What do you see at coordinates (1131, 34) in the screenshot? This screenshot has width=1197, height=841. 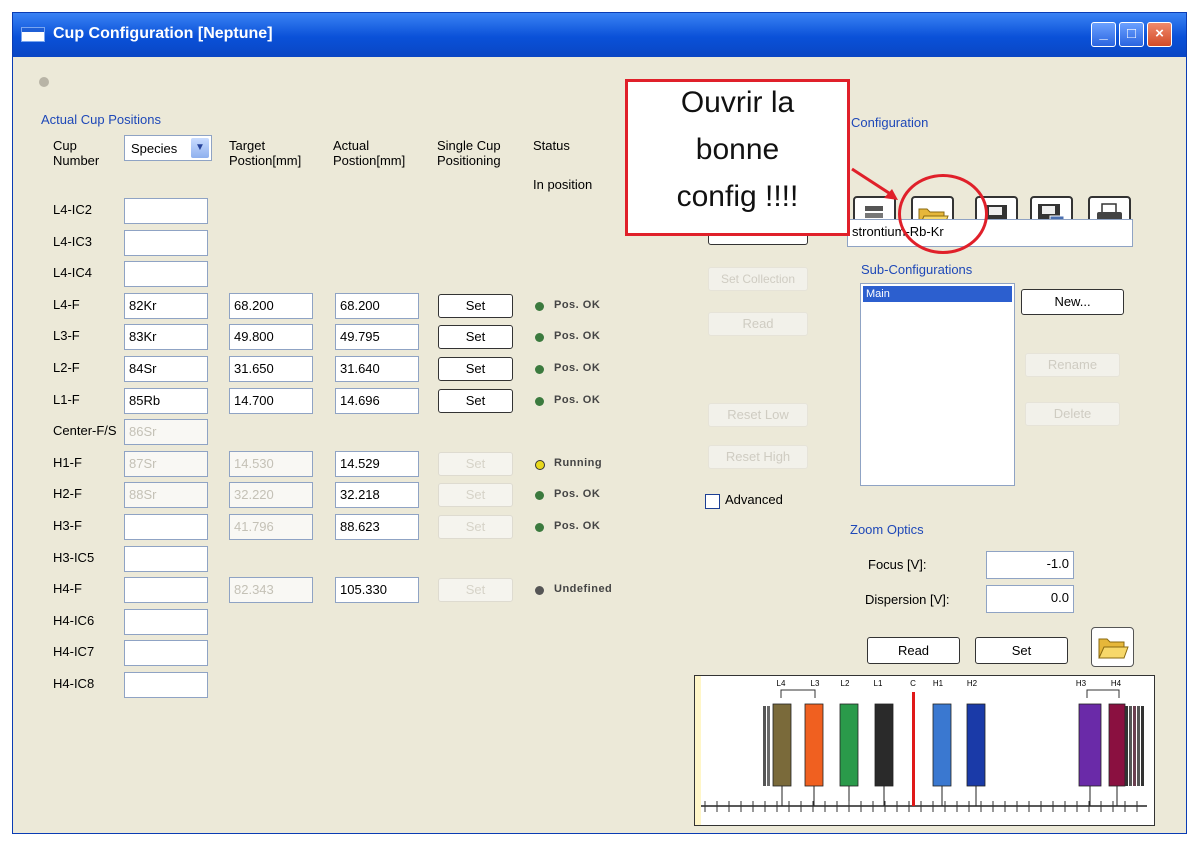 I see `maximize-button: □` at bounding box center [1131, 34].